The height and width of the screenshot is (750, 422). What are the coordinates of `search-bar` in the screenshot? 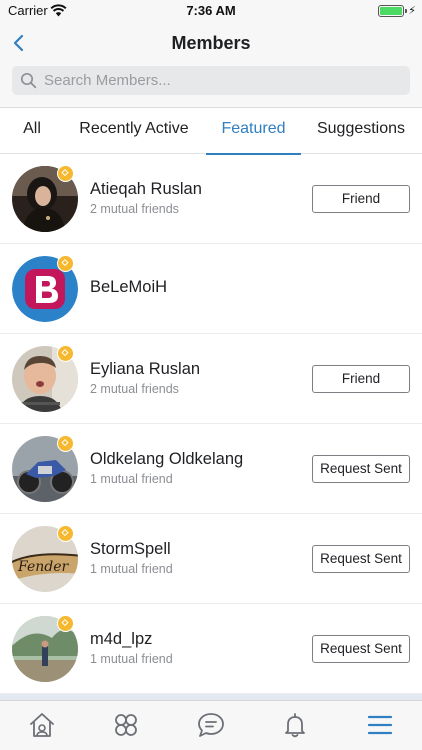 It's located at (211, 80).